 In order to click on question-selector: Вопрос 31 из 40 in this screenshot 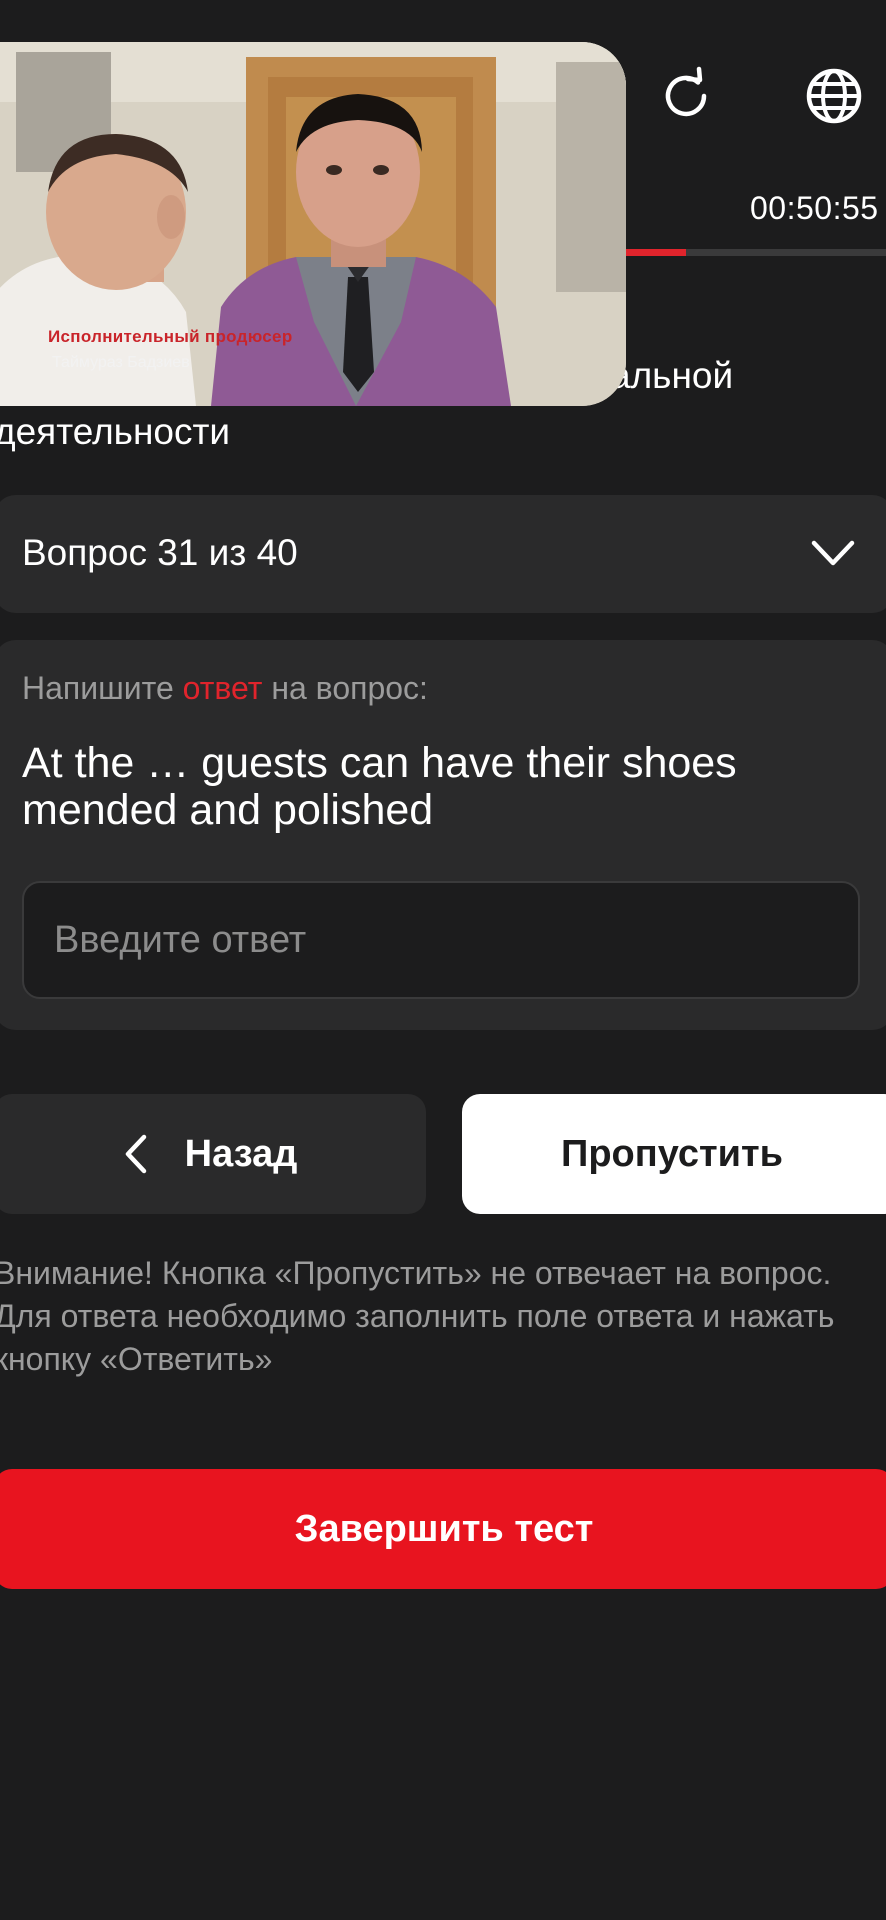, I will do `click(443, 554)`.